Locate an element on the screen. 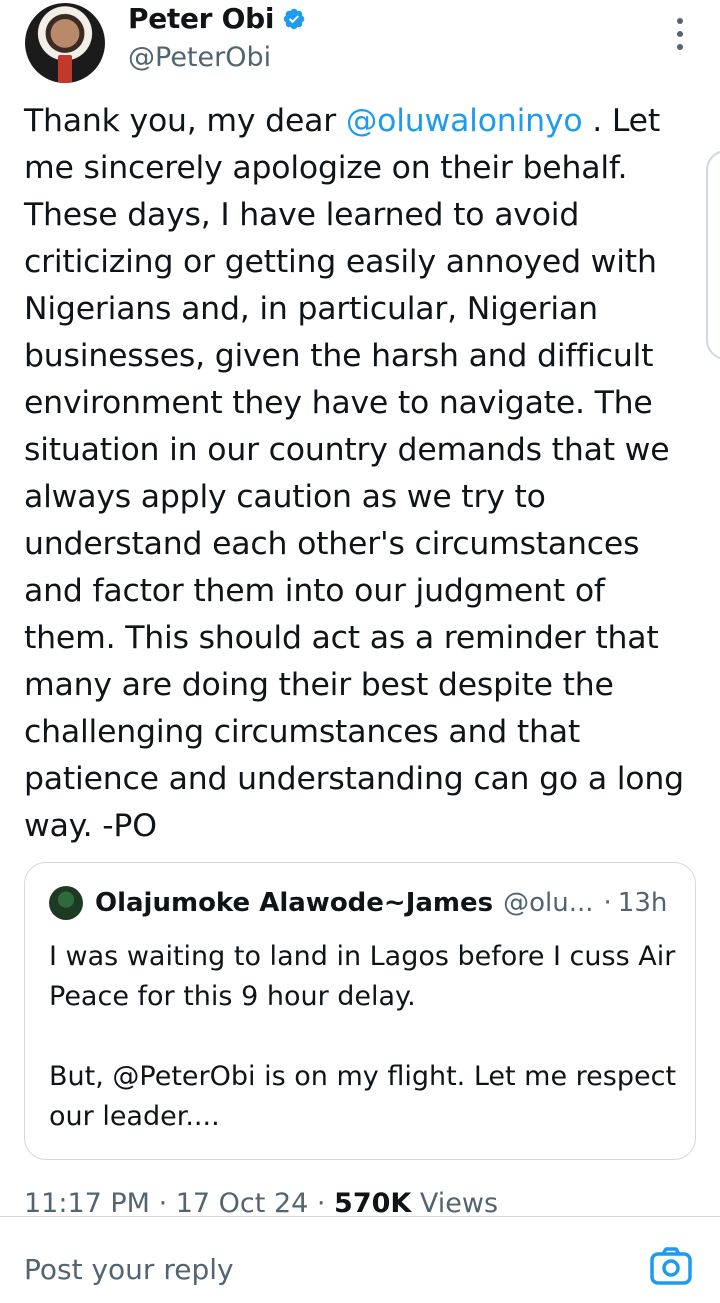  views-count: 570K is located at coordinates (372, 1203).